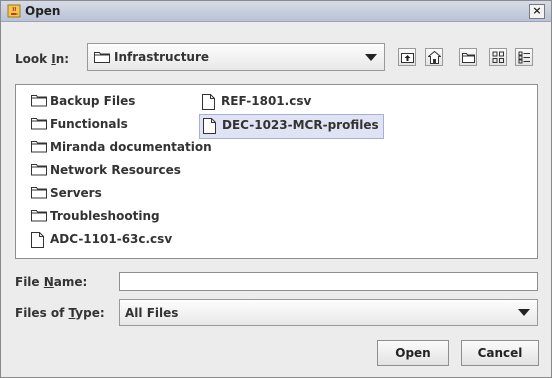 The height and width of the screenshot is (378, 552). Describe the element at coordinates (42, 313) in the screenshot. I see `file-type-label-prefix: Files of` at that location.